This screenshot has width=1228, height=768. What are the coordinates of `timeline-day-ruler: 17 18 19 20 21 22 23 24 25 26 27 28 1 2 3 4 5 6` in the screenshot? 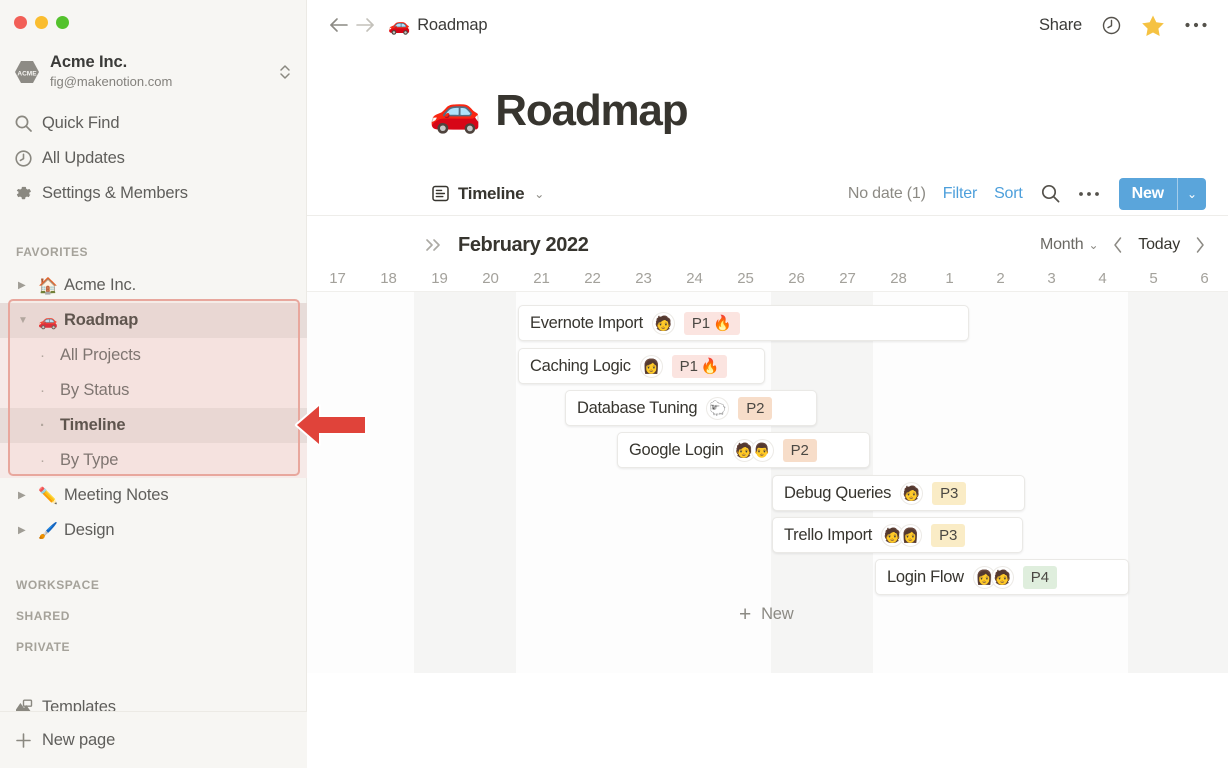 It's located at (767, 278).